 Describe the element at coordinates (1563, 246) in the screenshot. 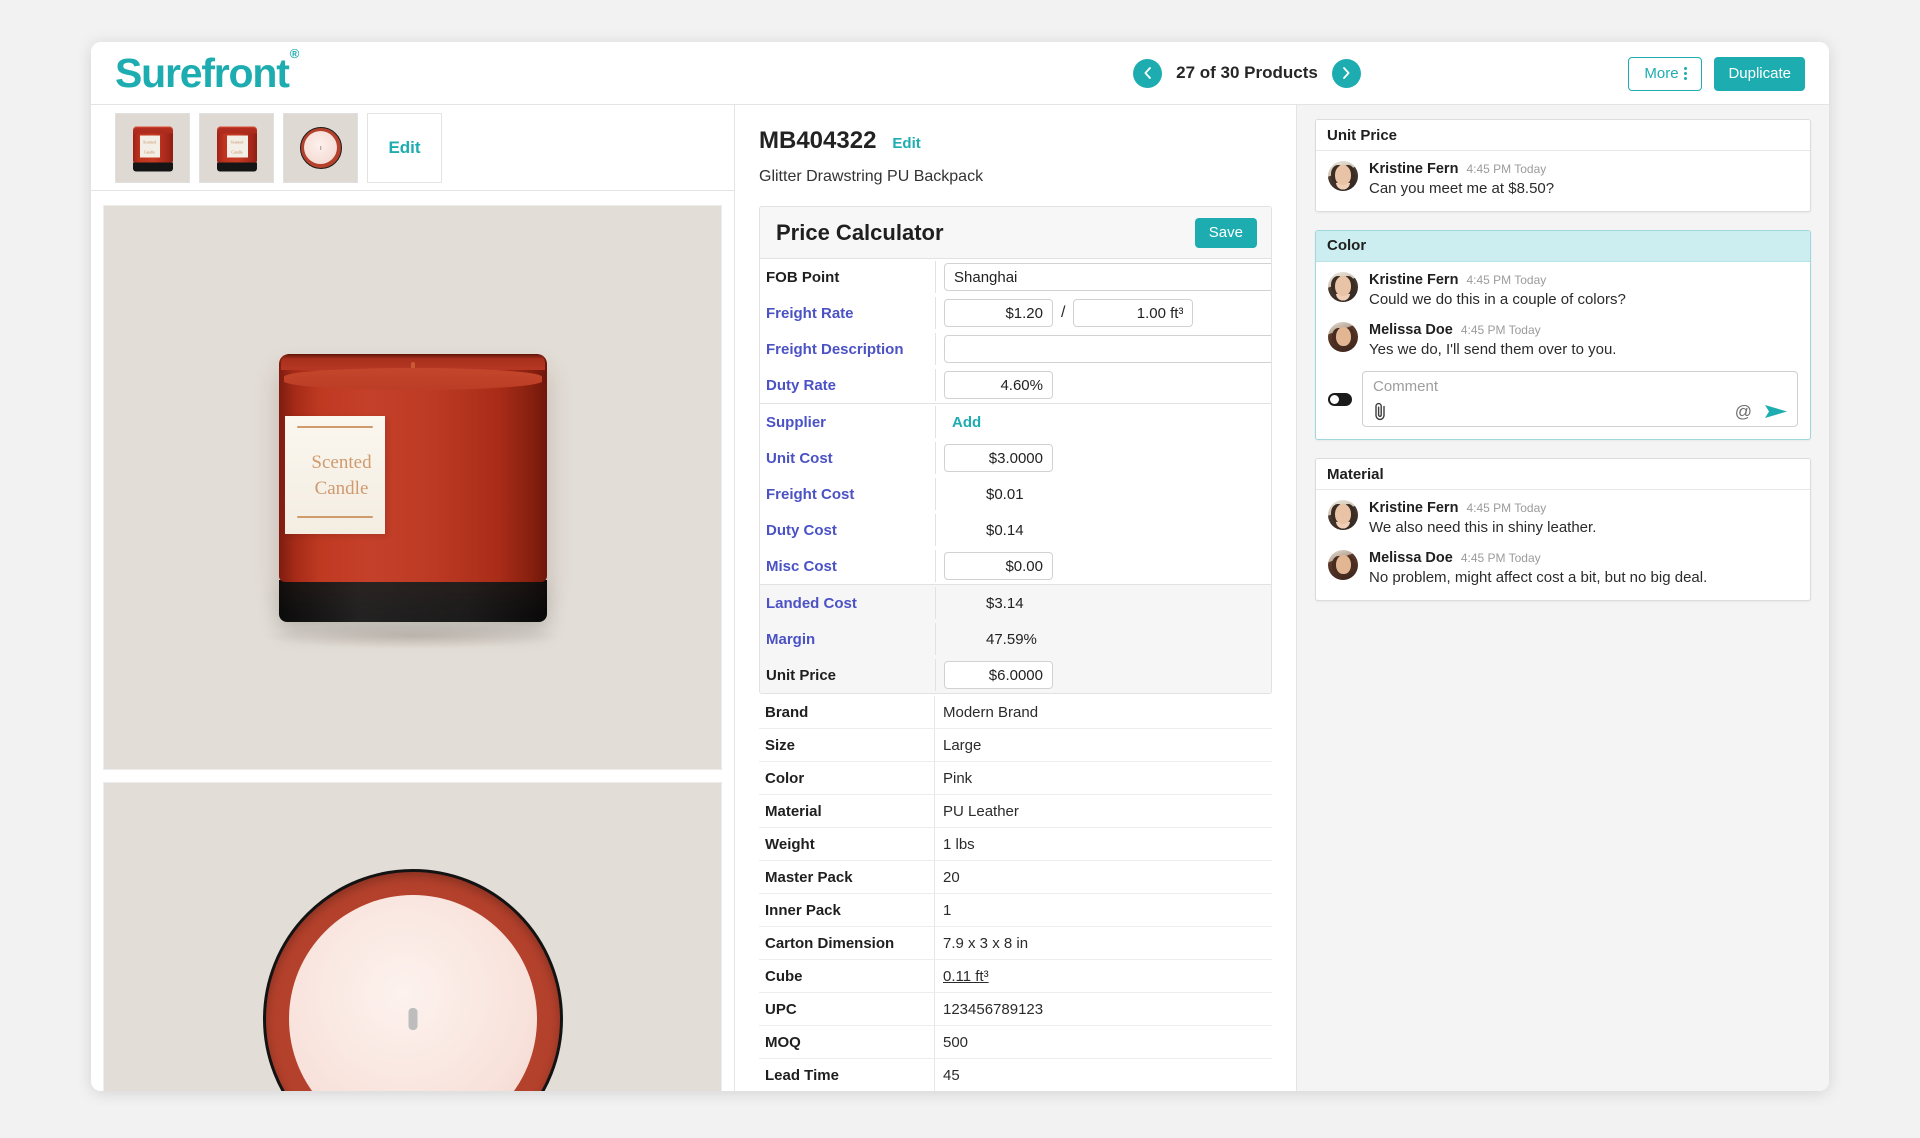

I see `thread-title-color: Color` at that location.